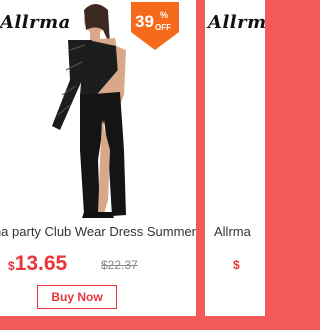 This screenshot has width=320, height=330. I want to click on product-title: Allrma party Club Wear Dress Summer, so click(98, 231).